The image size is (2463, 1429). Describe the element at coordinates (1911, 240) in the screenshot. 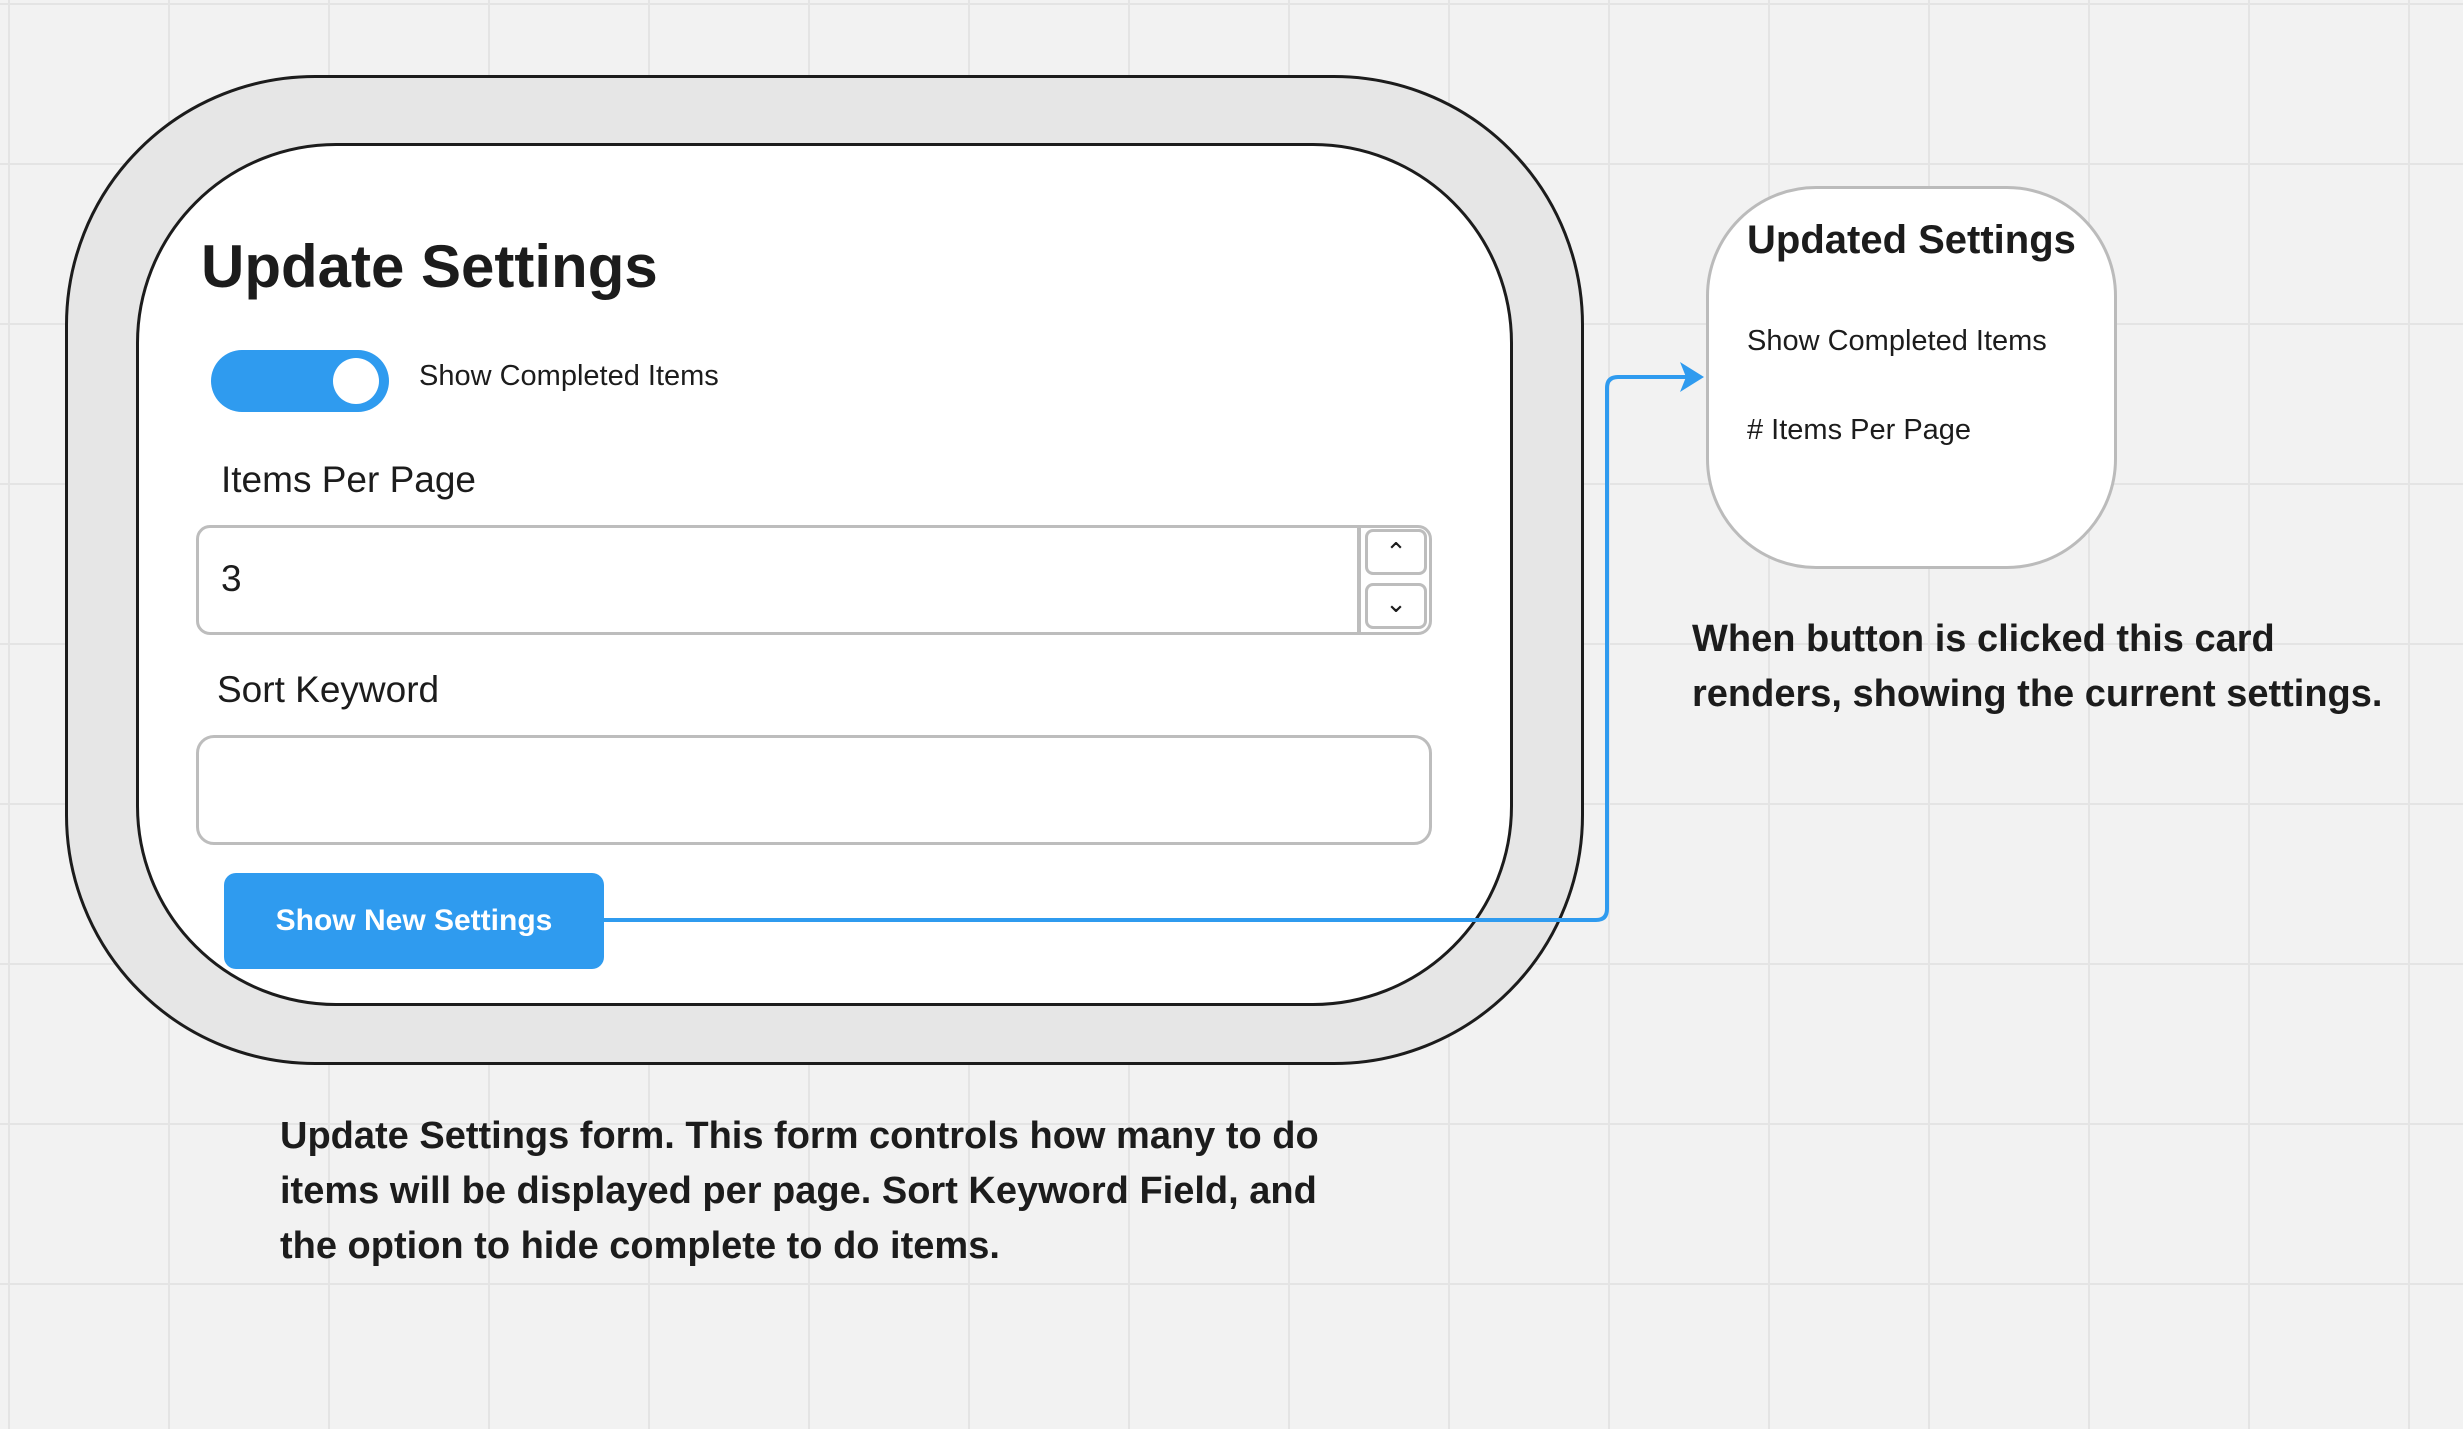

I see `updated-settings-title: Updated Settings` at that location.